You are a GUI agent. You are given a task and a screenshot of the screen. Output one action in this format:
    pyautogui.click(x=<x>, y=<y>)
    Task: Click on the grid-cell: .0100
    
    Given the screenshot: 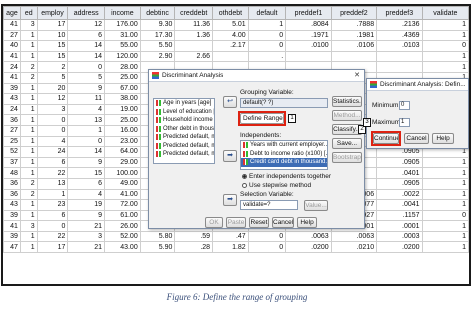 What is the action you would take?
    pyautogui.click(x=308, y=46)
    